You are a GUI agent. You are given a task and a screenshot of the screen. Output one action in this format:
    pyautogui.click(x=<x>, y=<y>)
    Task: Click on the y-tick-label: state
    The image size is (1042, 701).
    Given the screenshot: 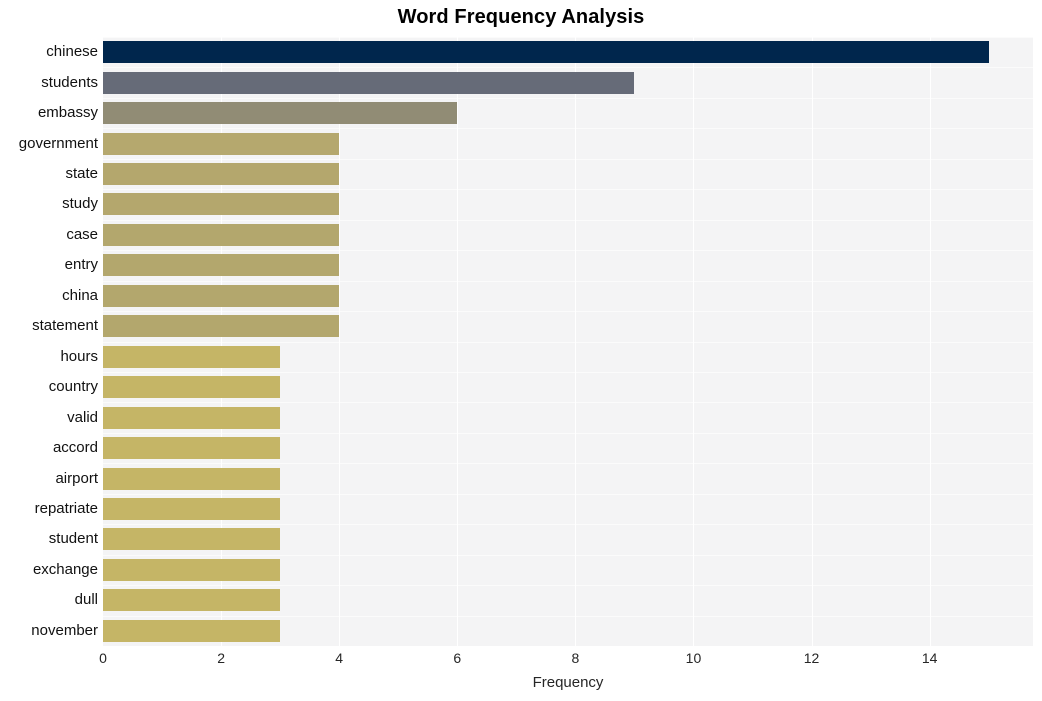 What is the action you would take?
    pyautogui.click(x=81, y=174)
    